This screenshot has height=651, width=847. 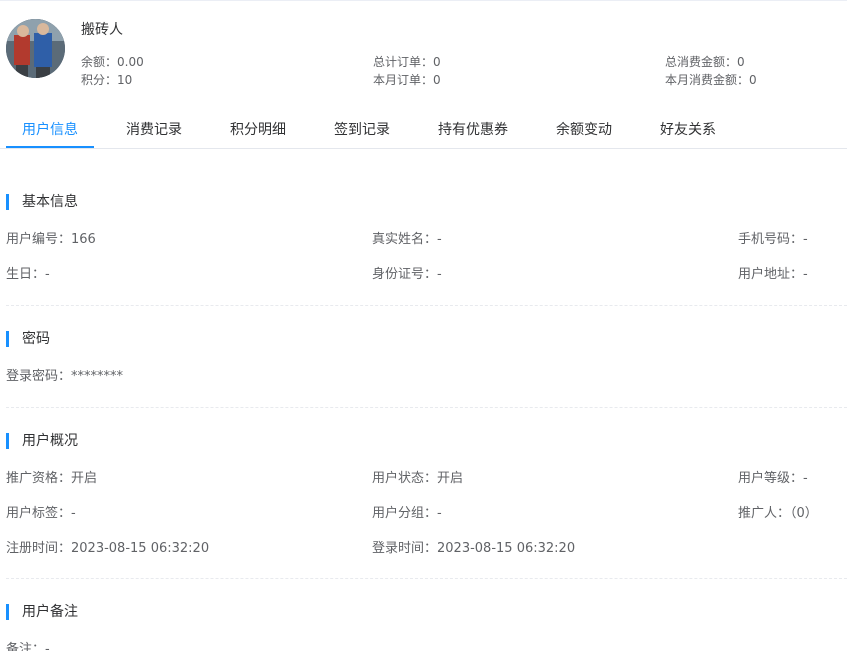 I want to click on field-address: 用户地址：-, so click(x=773, y=274).